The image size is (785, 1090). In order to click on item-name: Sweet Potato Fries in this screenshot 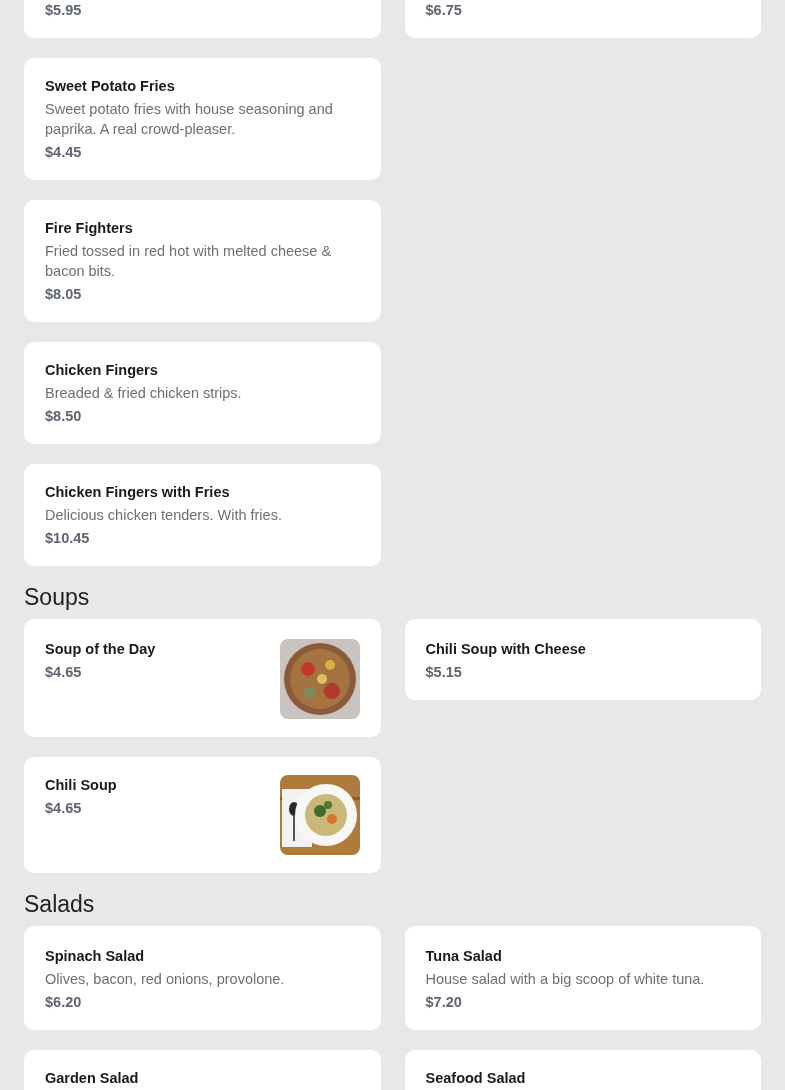, I will do `click(110, 86)`.